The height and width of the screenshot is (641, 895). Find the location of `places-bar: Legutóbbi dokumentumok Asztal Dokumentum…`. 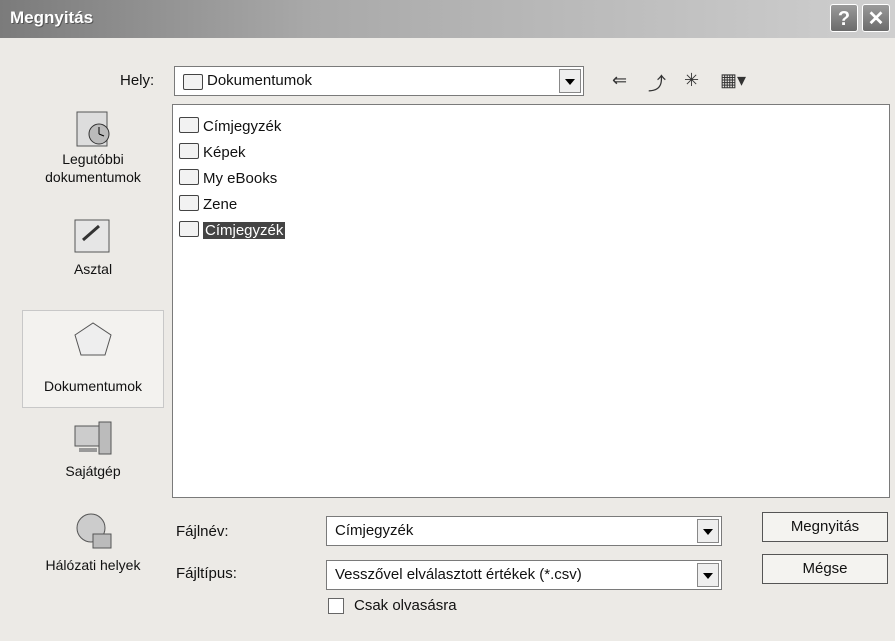

places-bar: Legutóbbi dokumentumok Asztal Dokumentum… is located at coordinates (93, 360).